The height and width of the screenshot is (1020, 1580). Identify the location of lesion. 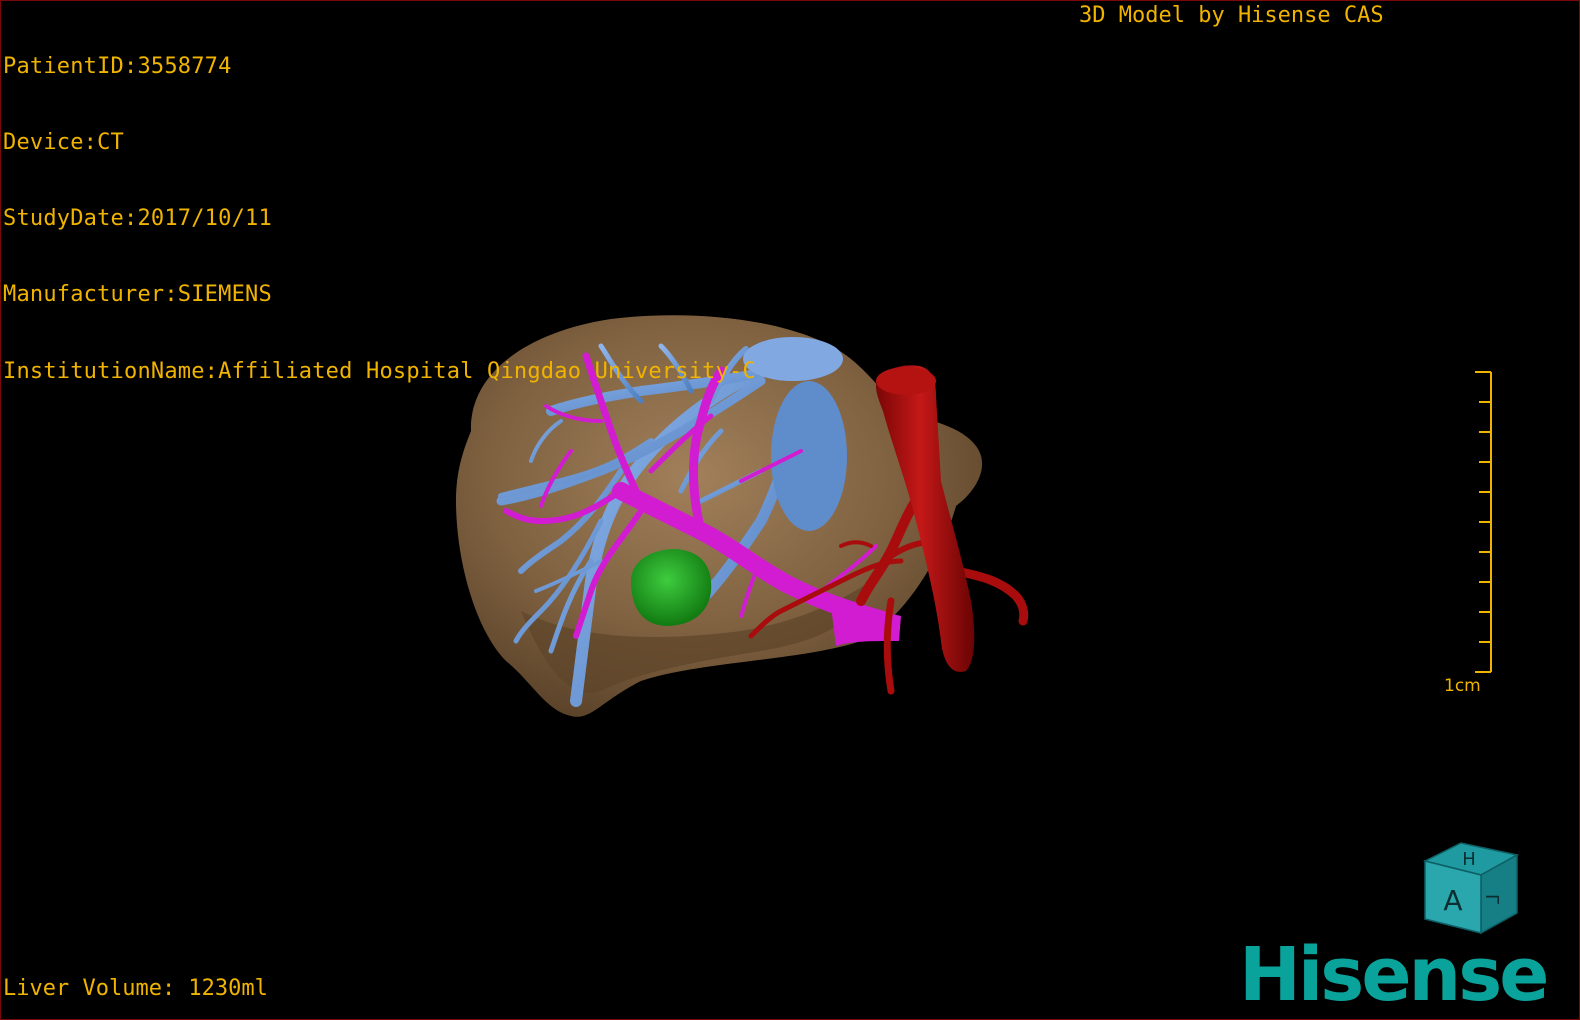
(671, 587).